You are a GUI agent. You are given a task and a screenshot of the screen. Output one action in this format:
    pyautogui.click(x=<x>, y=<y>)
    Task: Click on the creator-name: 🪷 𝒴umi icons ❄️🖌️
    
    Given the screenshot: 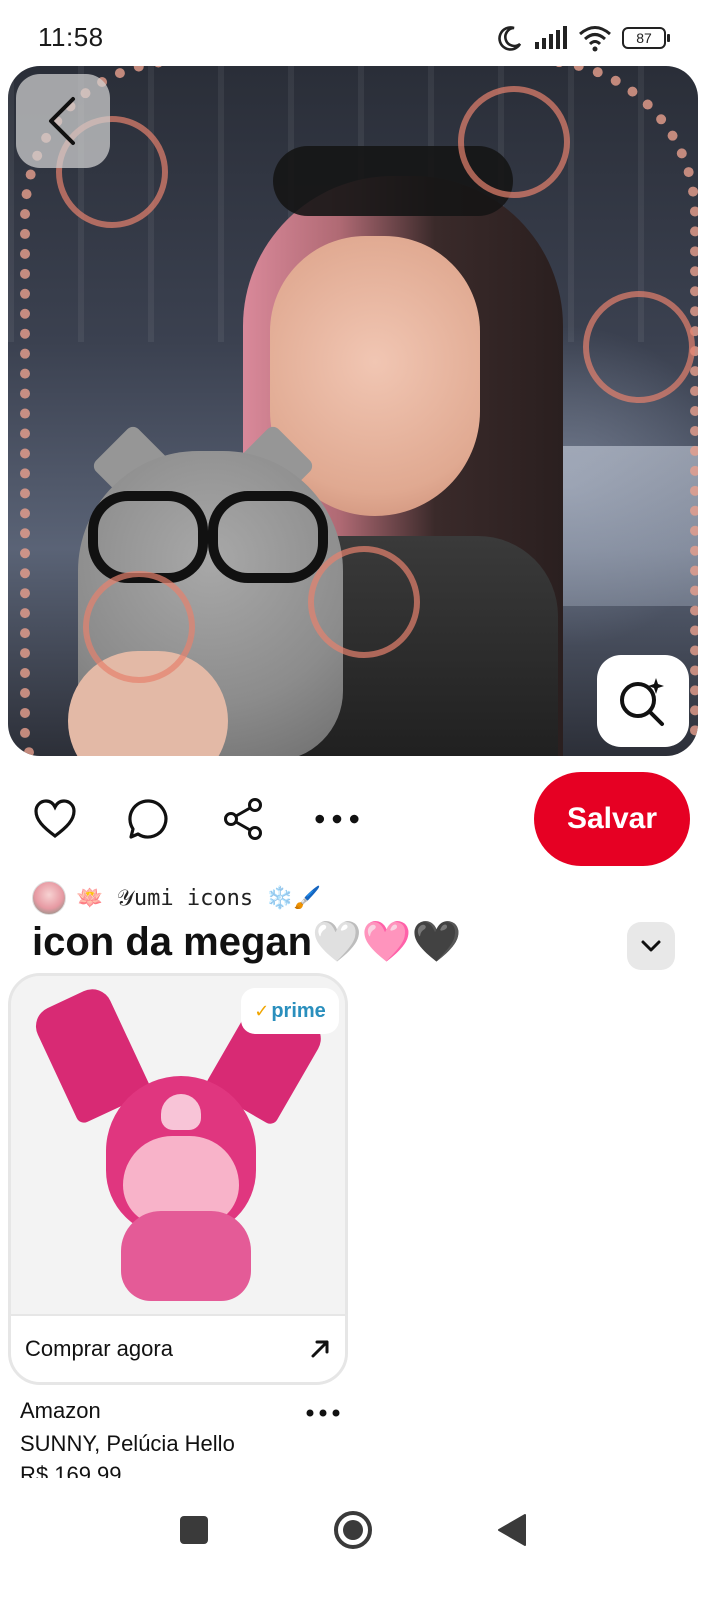 What is the action you would take?
    pyautogui.click(x=198, y=898)
    